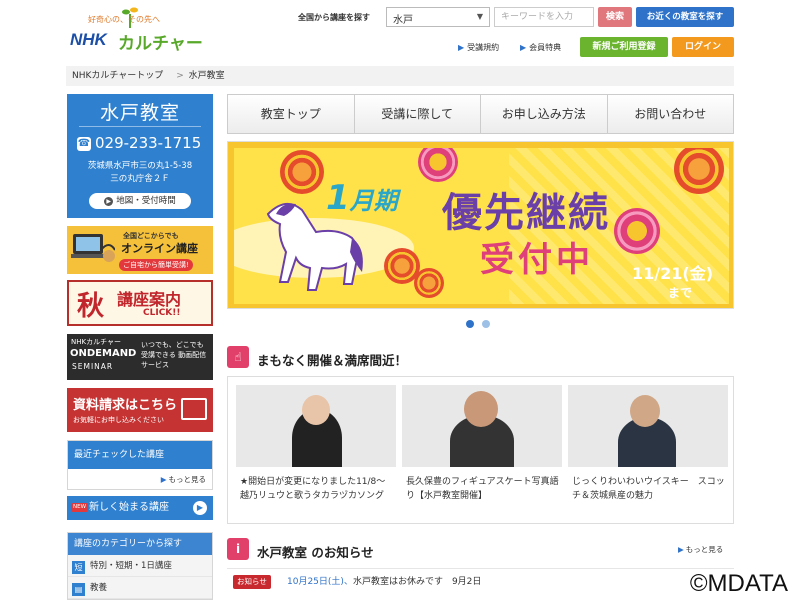 The width and height of the screenshot is (800, 600). I want to click on laptop-icon, so click(93, 248).